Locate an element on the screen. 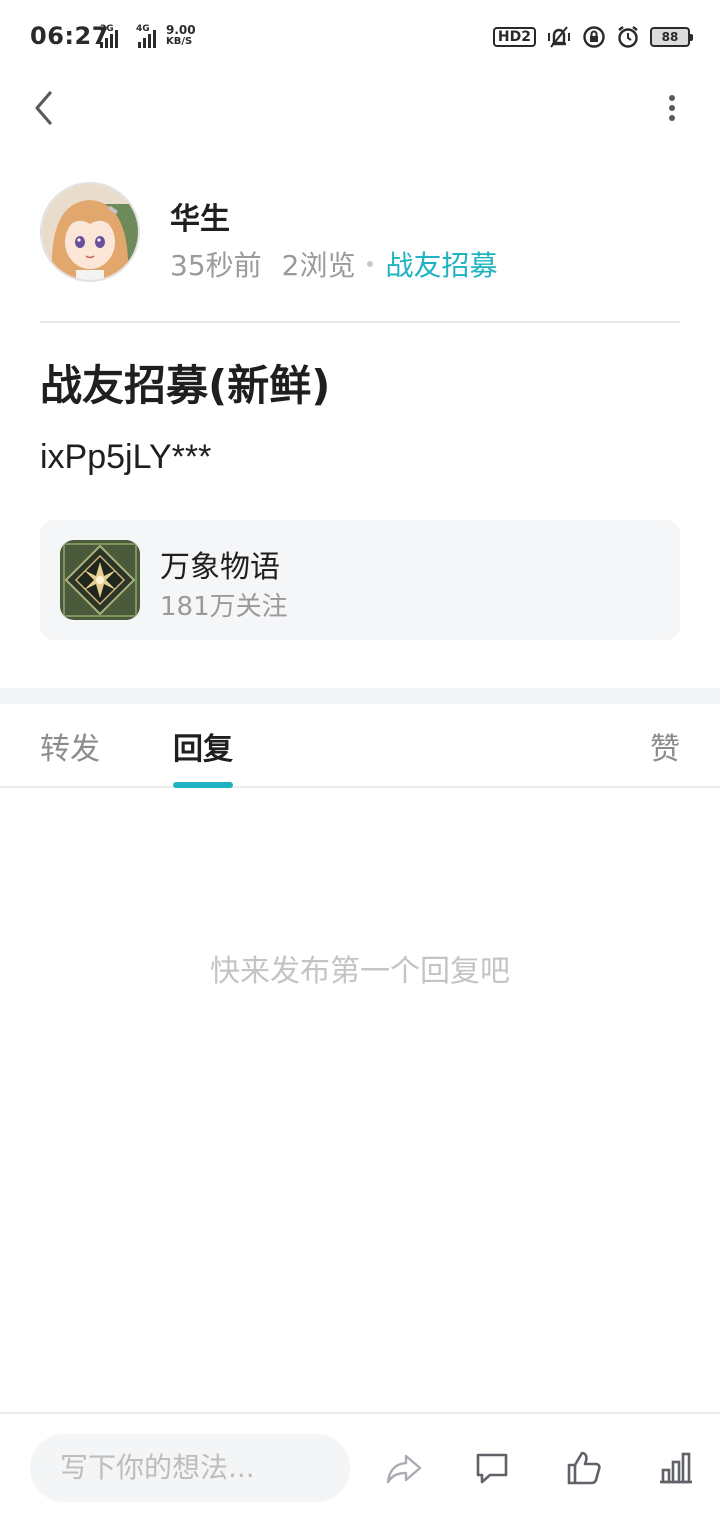 This screenshot has height=1520, width=720. alarm-icon is located at coordinates (628, 37).